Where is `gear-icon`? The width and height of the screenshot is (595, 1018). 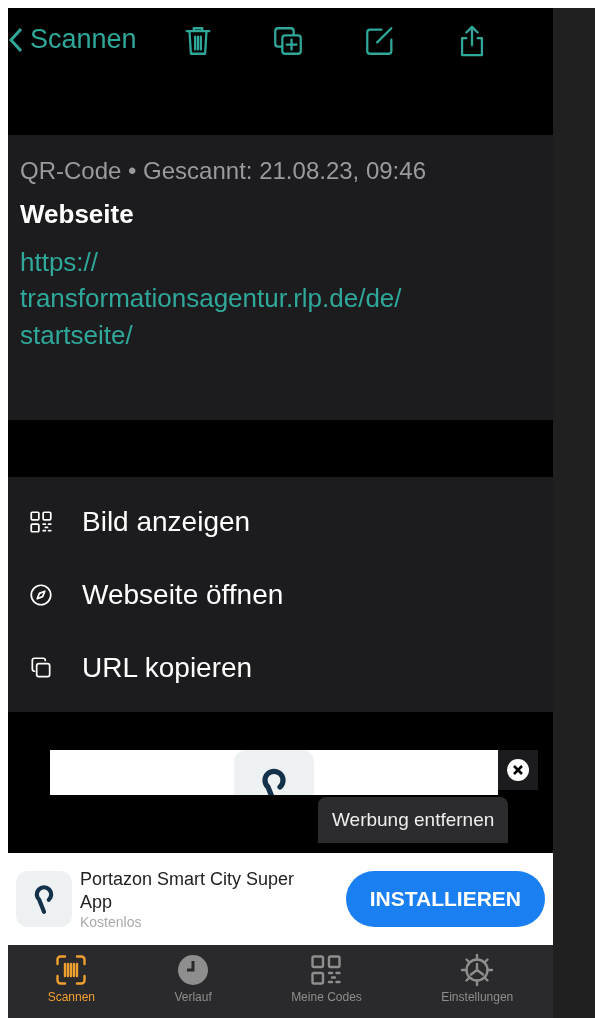
gear-icon is located at coordinates (477, 970).